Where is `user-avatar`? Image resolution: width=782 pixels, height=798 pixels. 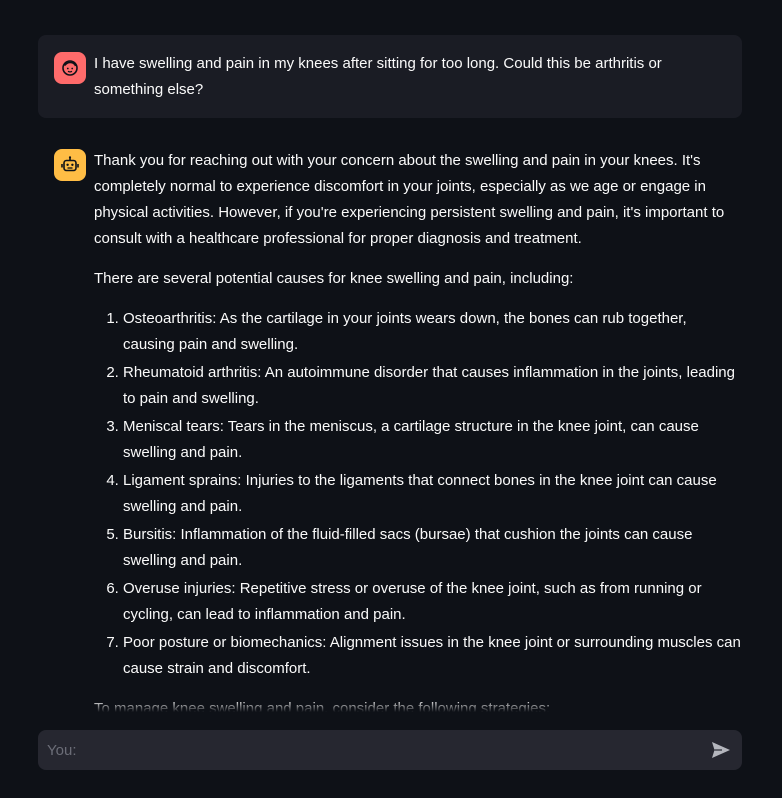 user-avatar is located at coordinates (70, 68).